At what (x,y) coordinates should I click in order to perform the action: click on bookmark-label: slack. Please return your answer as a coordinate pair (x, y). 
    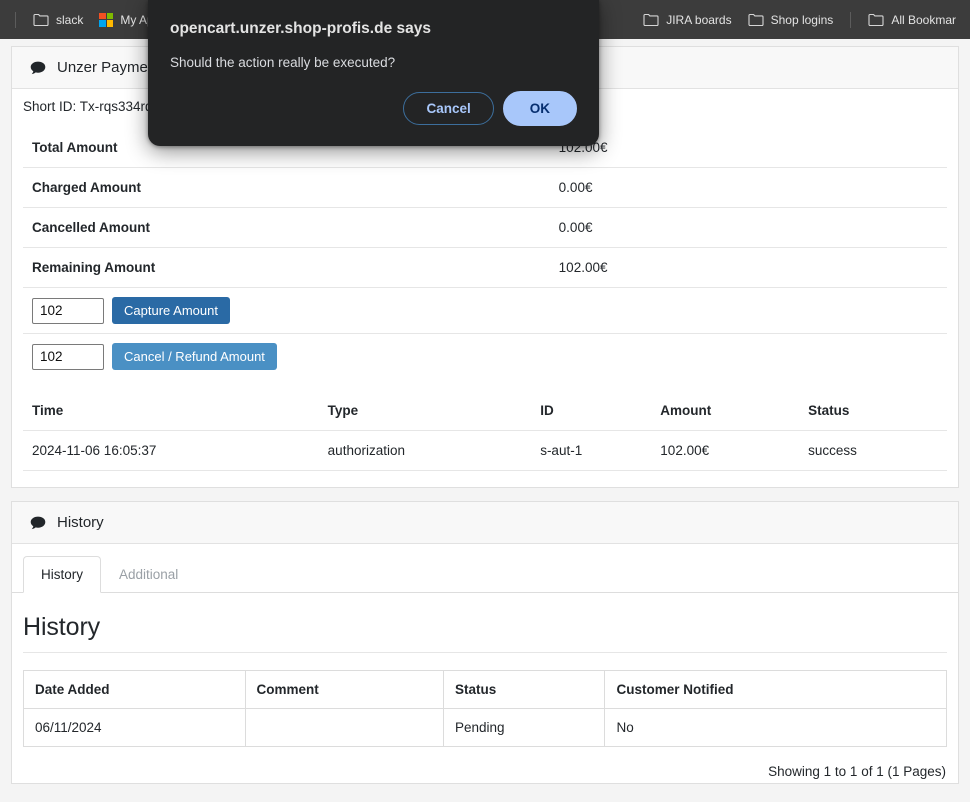
    Looking at the image, I should click on (70, 19).